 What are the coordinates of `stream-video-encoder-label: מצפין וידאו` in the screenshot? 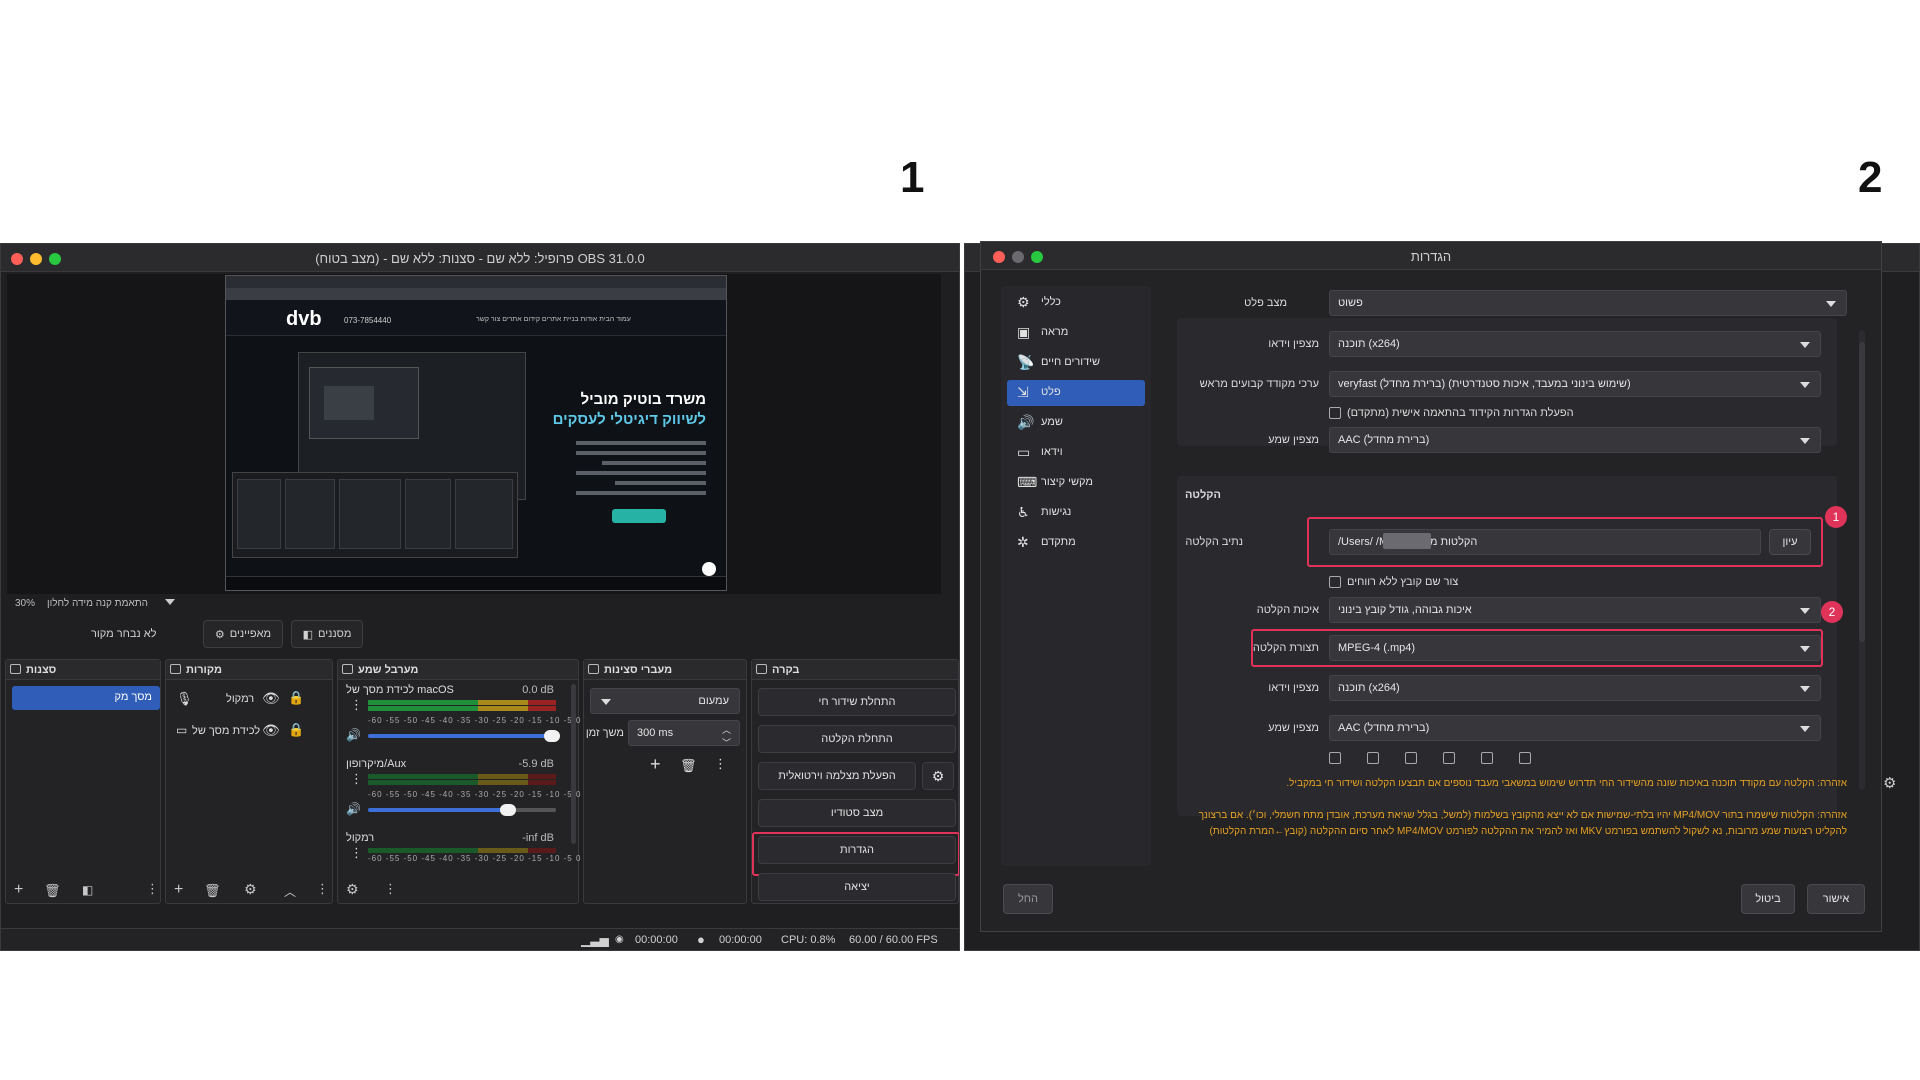 It's located at (1293, 344).